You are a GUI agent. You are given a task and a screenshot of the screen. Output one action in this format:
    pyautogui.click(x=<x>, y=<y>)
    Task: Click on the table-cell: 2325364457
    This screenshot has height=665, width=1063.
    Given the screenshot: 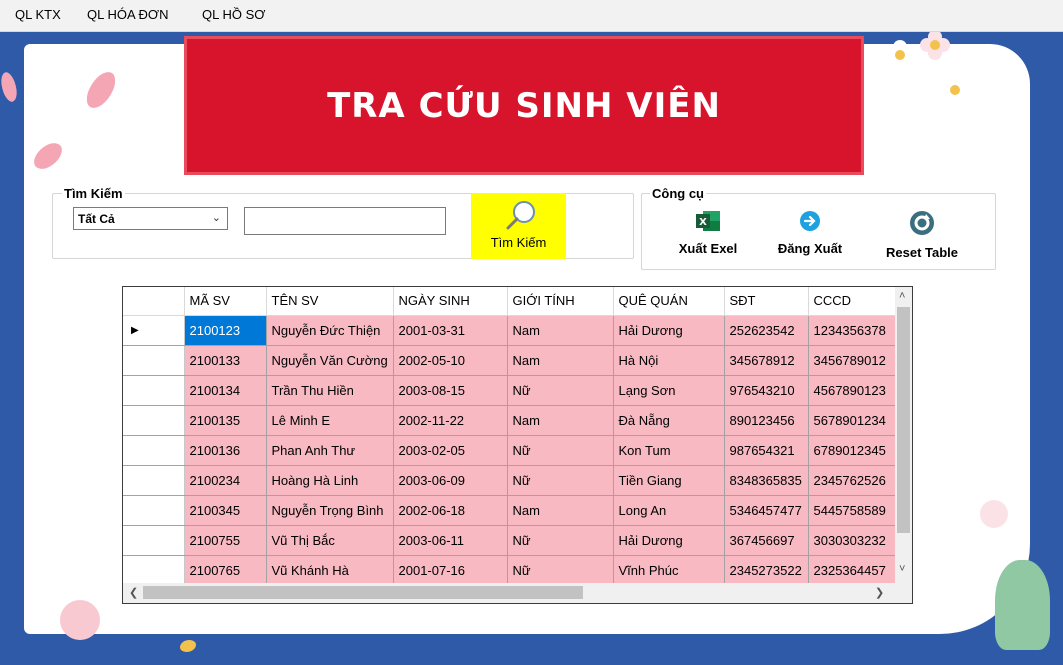 What is the action you would take?
    pyautogui.click(x=852, y=570)
    